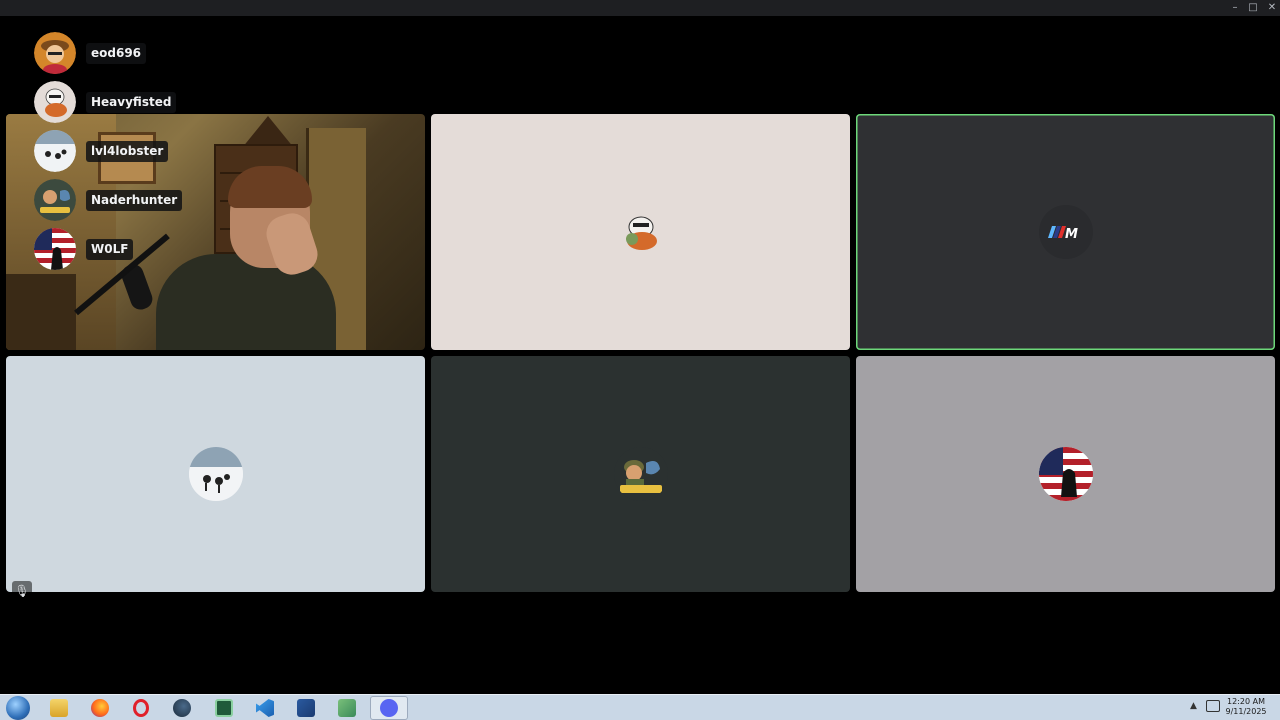  What do you see at coordinates (1193, 706) in the screenshot?
I see `tray-expand-icon: ▲` at bounding box center [1193, 706].